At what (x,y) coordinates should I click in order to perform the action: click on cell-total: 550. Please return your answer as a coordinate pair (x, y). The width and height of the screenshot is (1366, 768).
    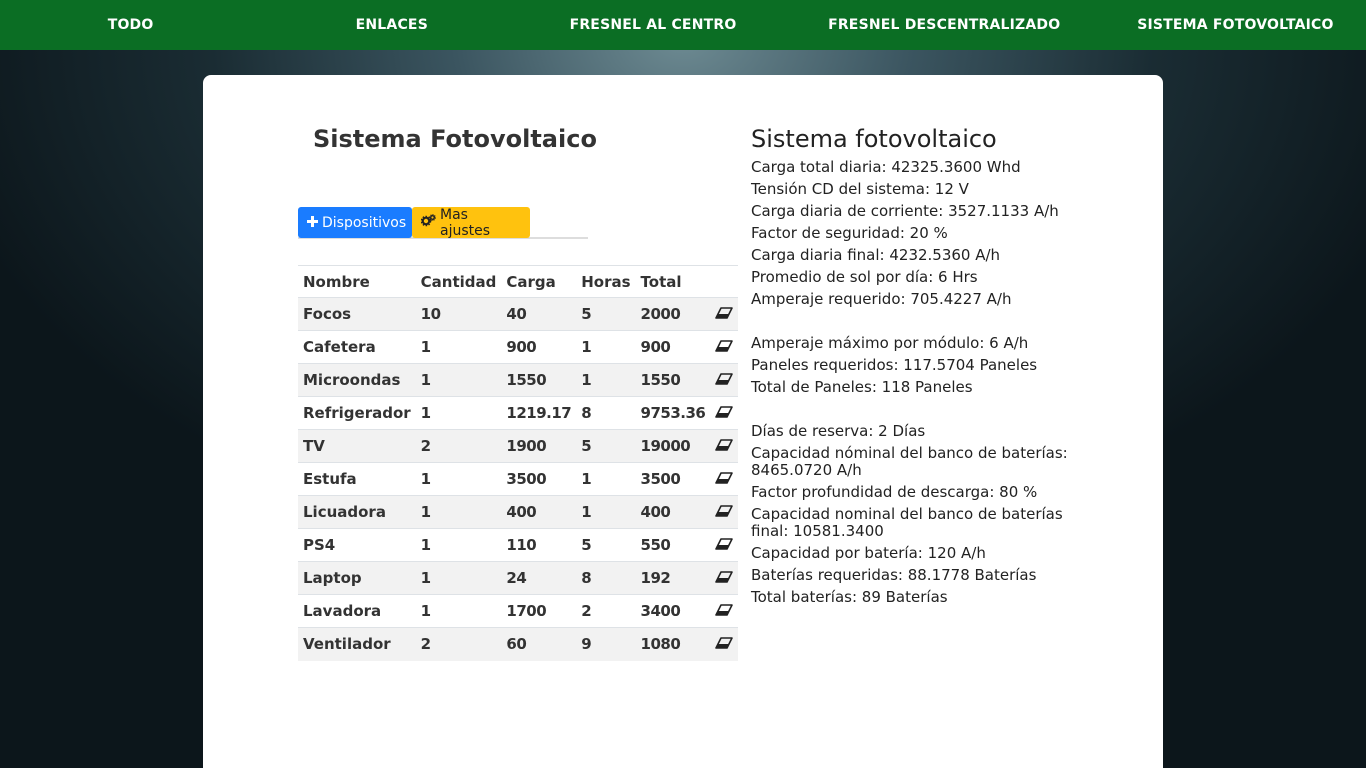
    Looking at the image, I should click on (673, 545).